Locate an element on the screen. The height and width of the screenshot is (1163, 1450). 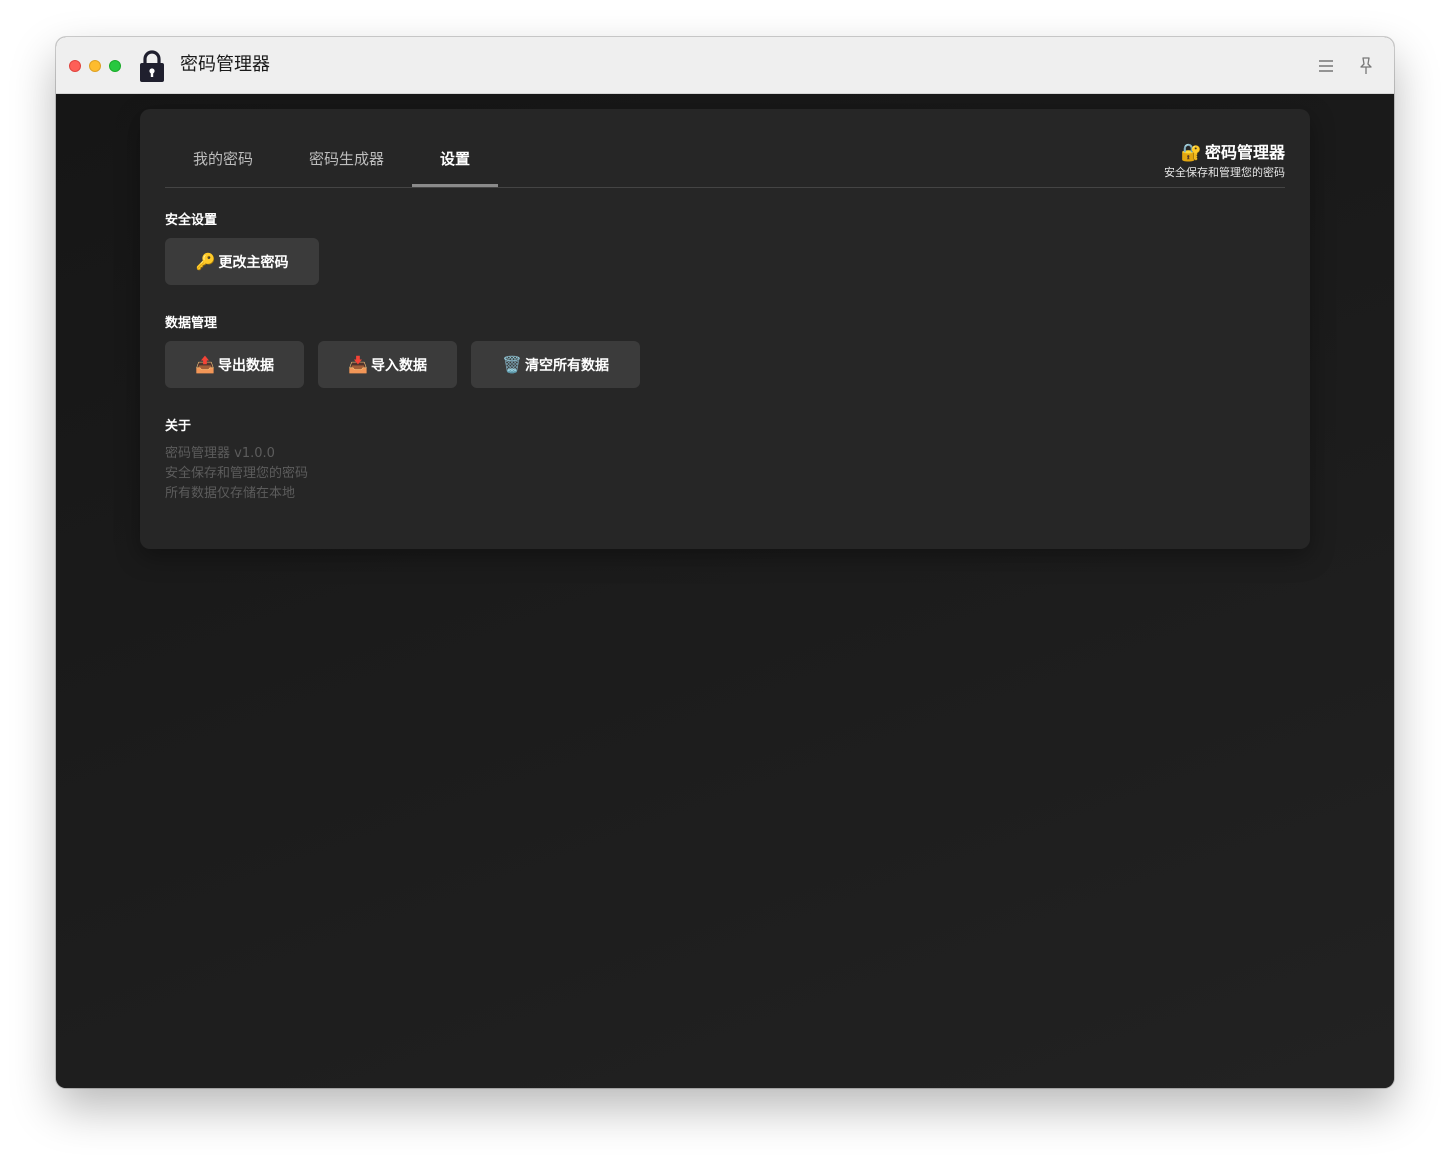
security-section-title: 安全设置 is located at coordinates (191, 220).